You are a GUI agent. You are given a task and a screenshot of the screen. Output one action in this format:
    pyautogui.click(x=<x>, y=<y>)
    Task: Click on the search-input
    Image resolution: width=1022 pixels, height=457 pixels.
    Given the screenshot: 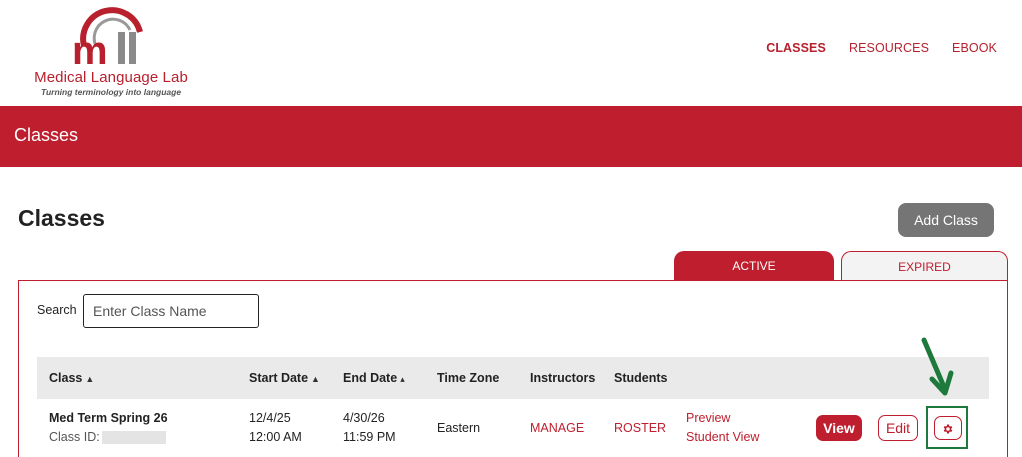 What is the action you would take?
    pyautogui.click(x=171, y=311)
    